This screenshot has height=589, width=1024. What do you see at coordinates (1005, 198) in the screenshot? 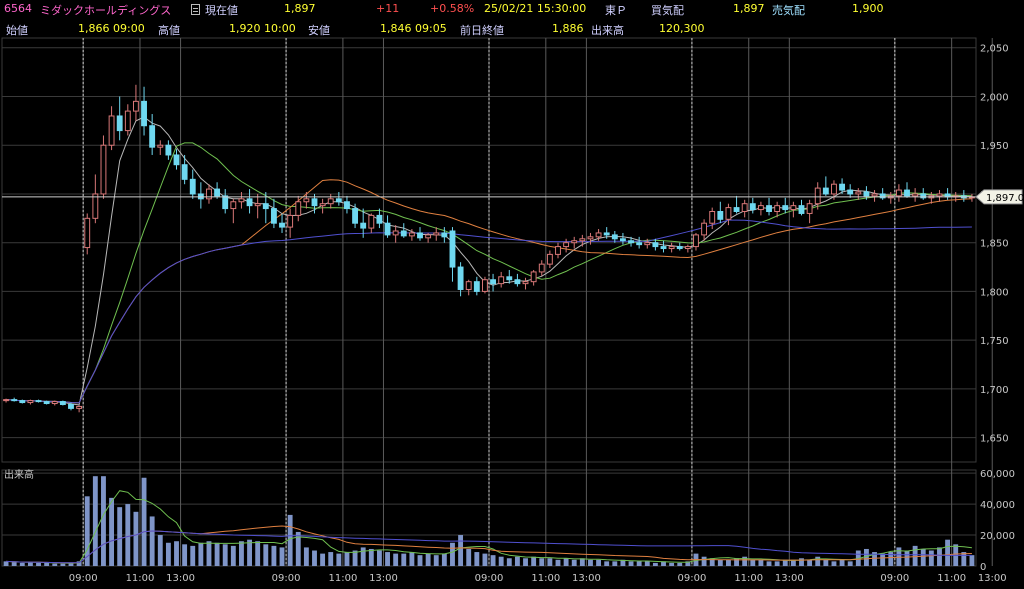
I see `last-price-label: 1,897.0` at bounding box center [1005, 198].